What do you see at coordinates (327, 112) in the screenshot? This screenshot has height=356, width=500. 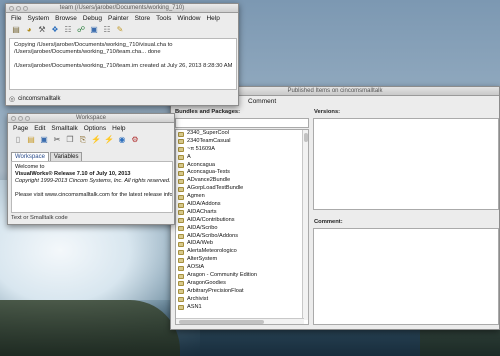 I see `versions-label: Versions:` at bounding box center [327, 112].